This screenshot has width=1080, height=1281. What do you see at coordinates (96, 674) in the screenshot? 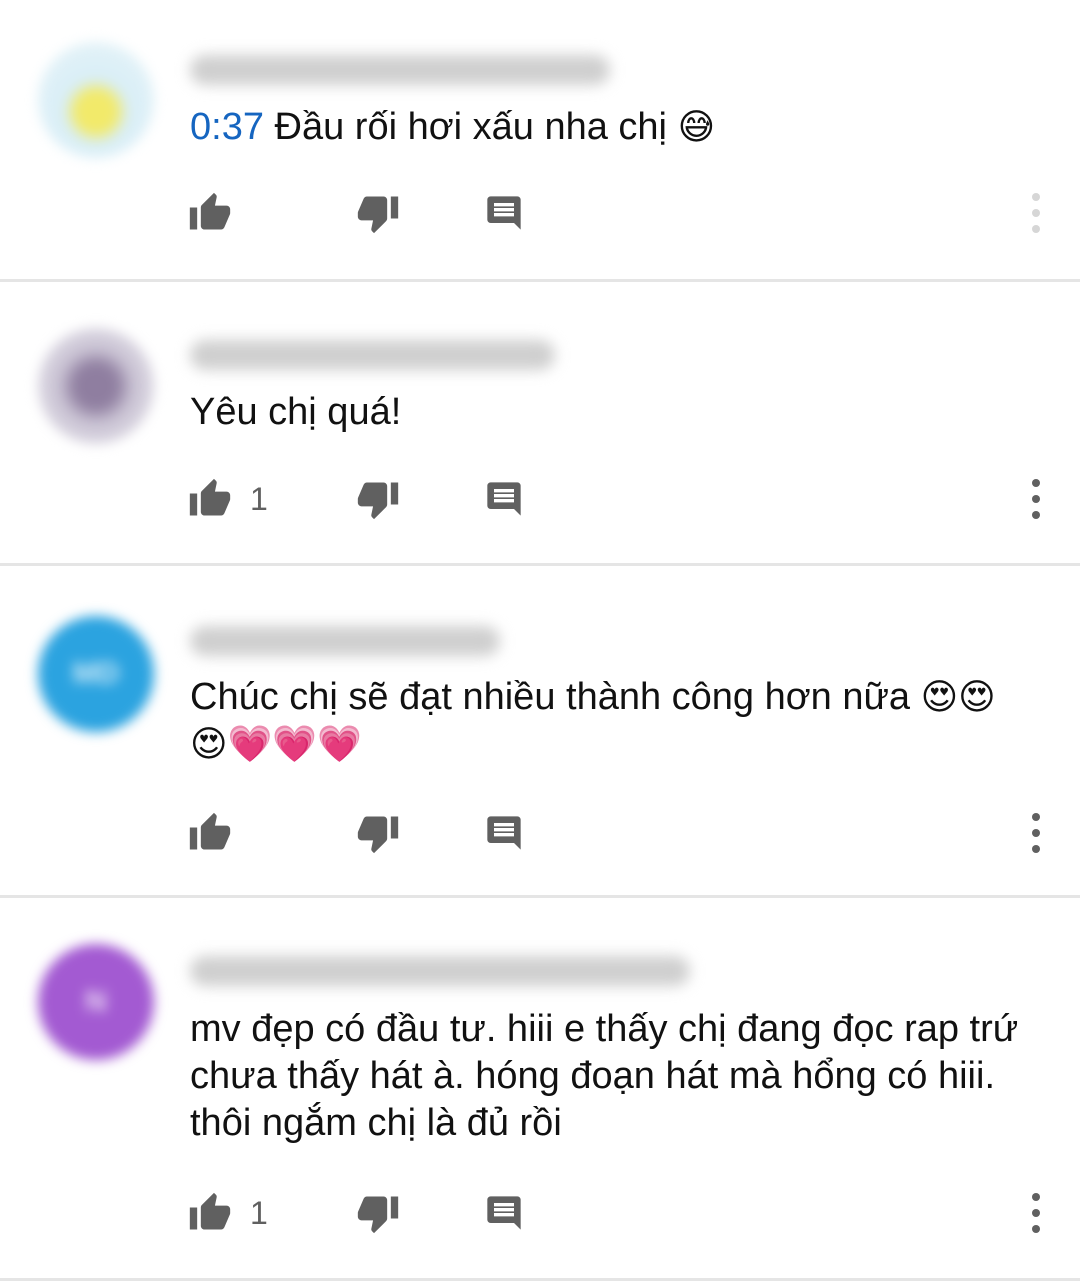
I see `avatar: MD` at bounding box center [96, 674].